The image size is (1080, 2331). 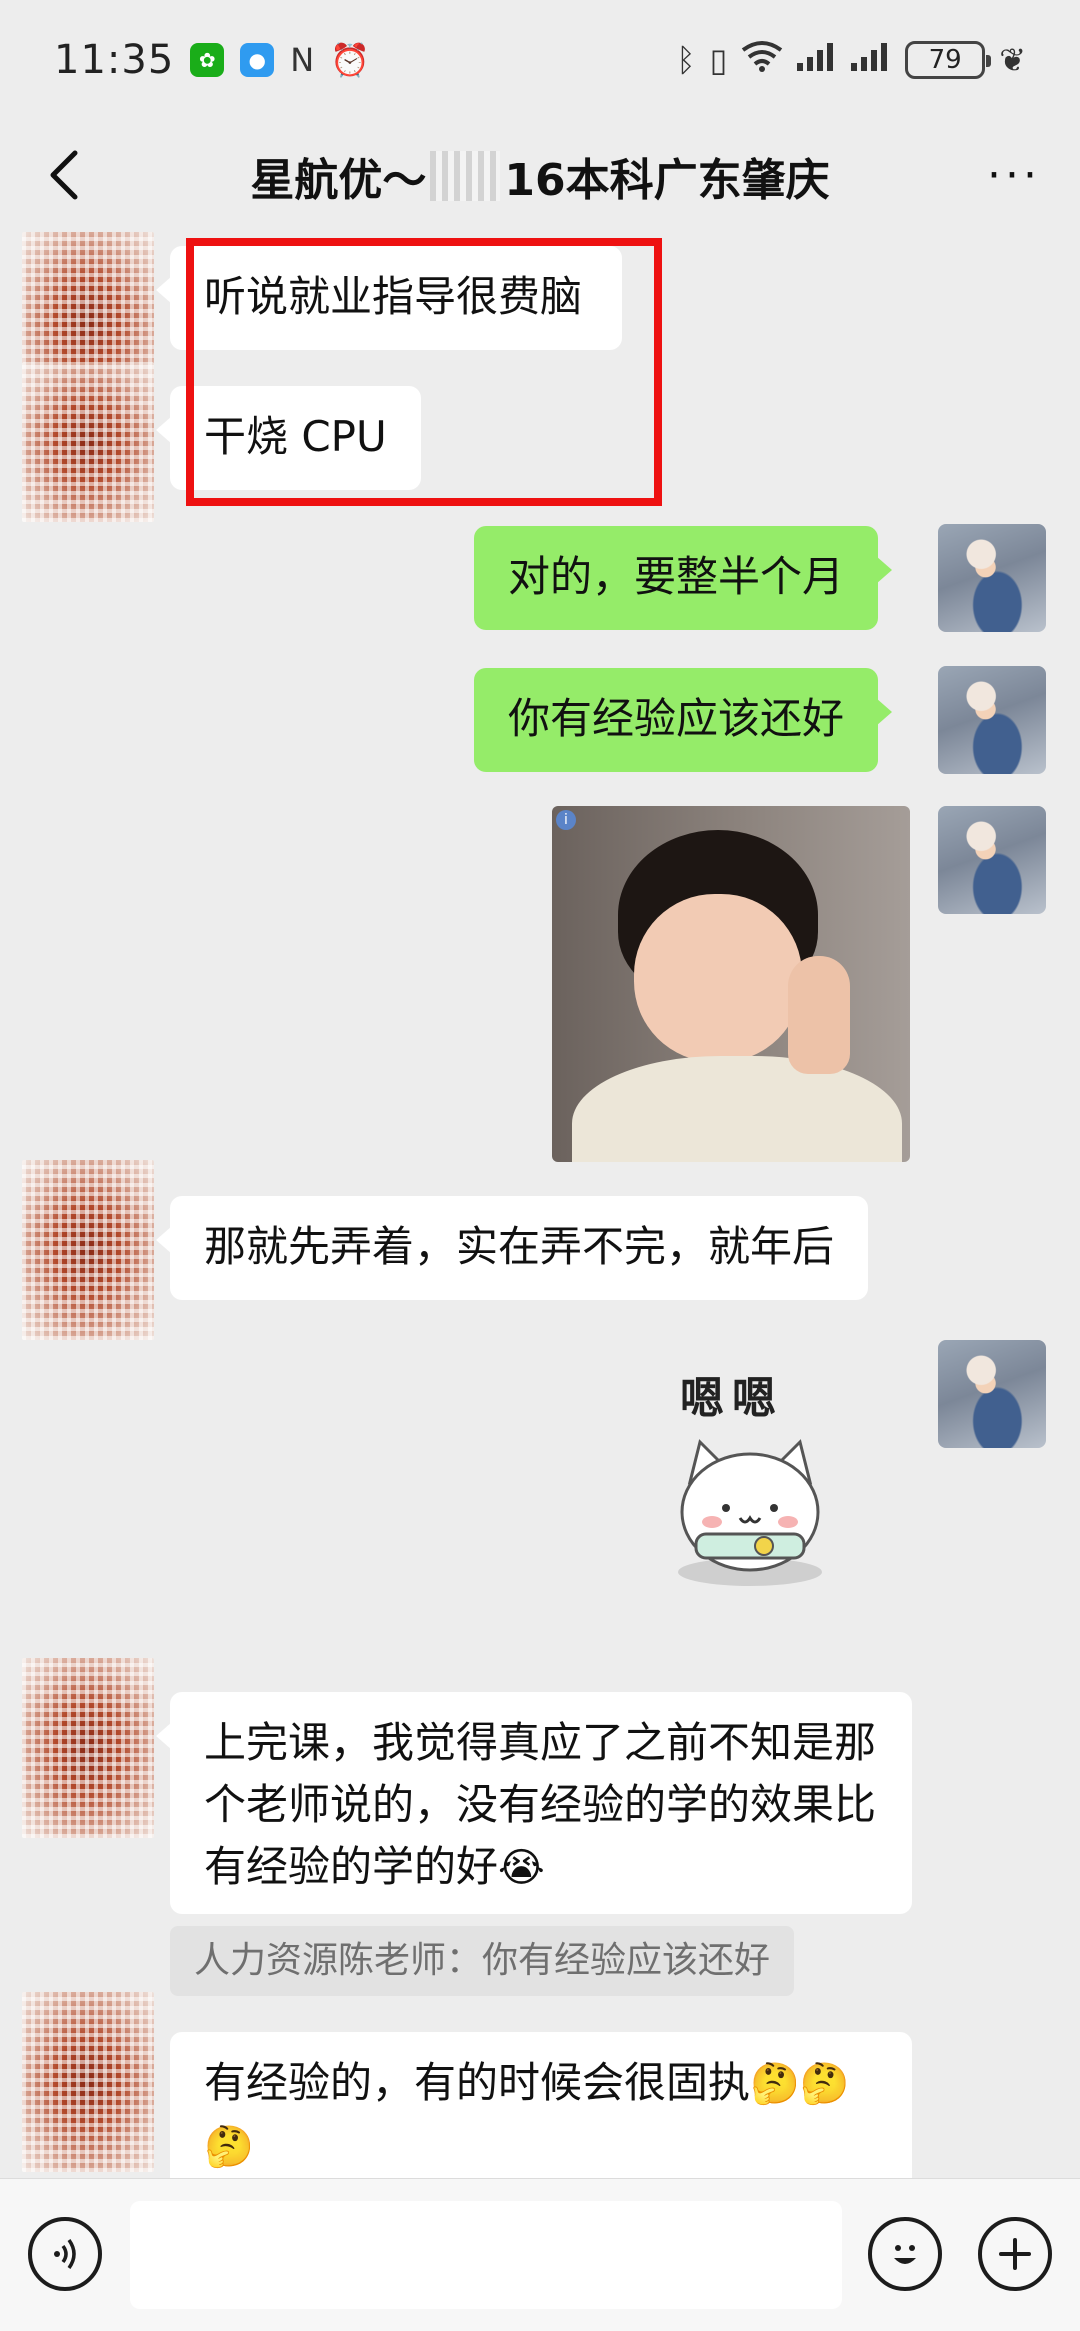 I want to click on emoji-icon, so click(x=905, y=2254).